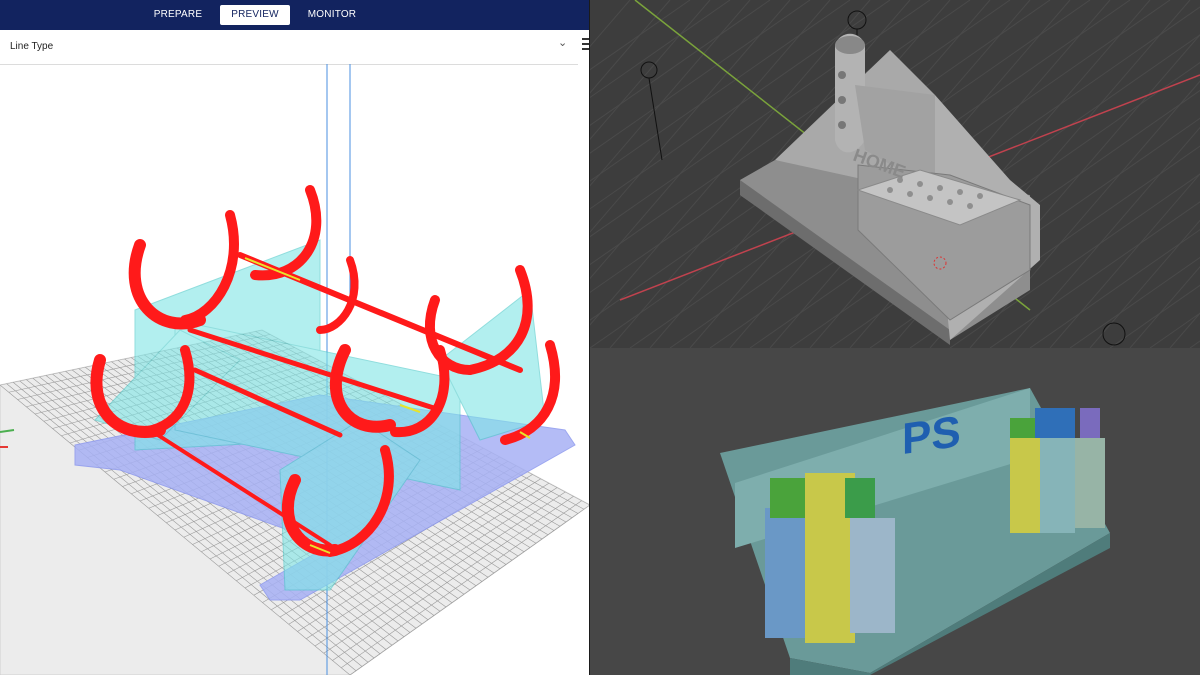 Image resolution: width=1200 pixels, height=675 pixels. I want to click on tab-prepare: PREPARE, so click(178, 15).